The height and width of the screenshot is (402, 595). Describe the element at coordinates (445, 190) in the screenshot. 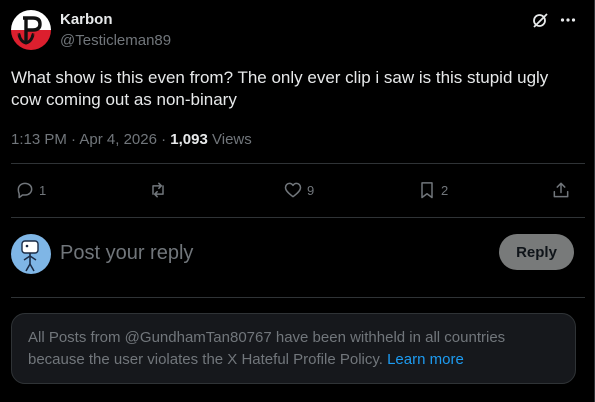

I see `bookmark-count: 2` at that location.